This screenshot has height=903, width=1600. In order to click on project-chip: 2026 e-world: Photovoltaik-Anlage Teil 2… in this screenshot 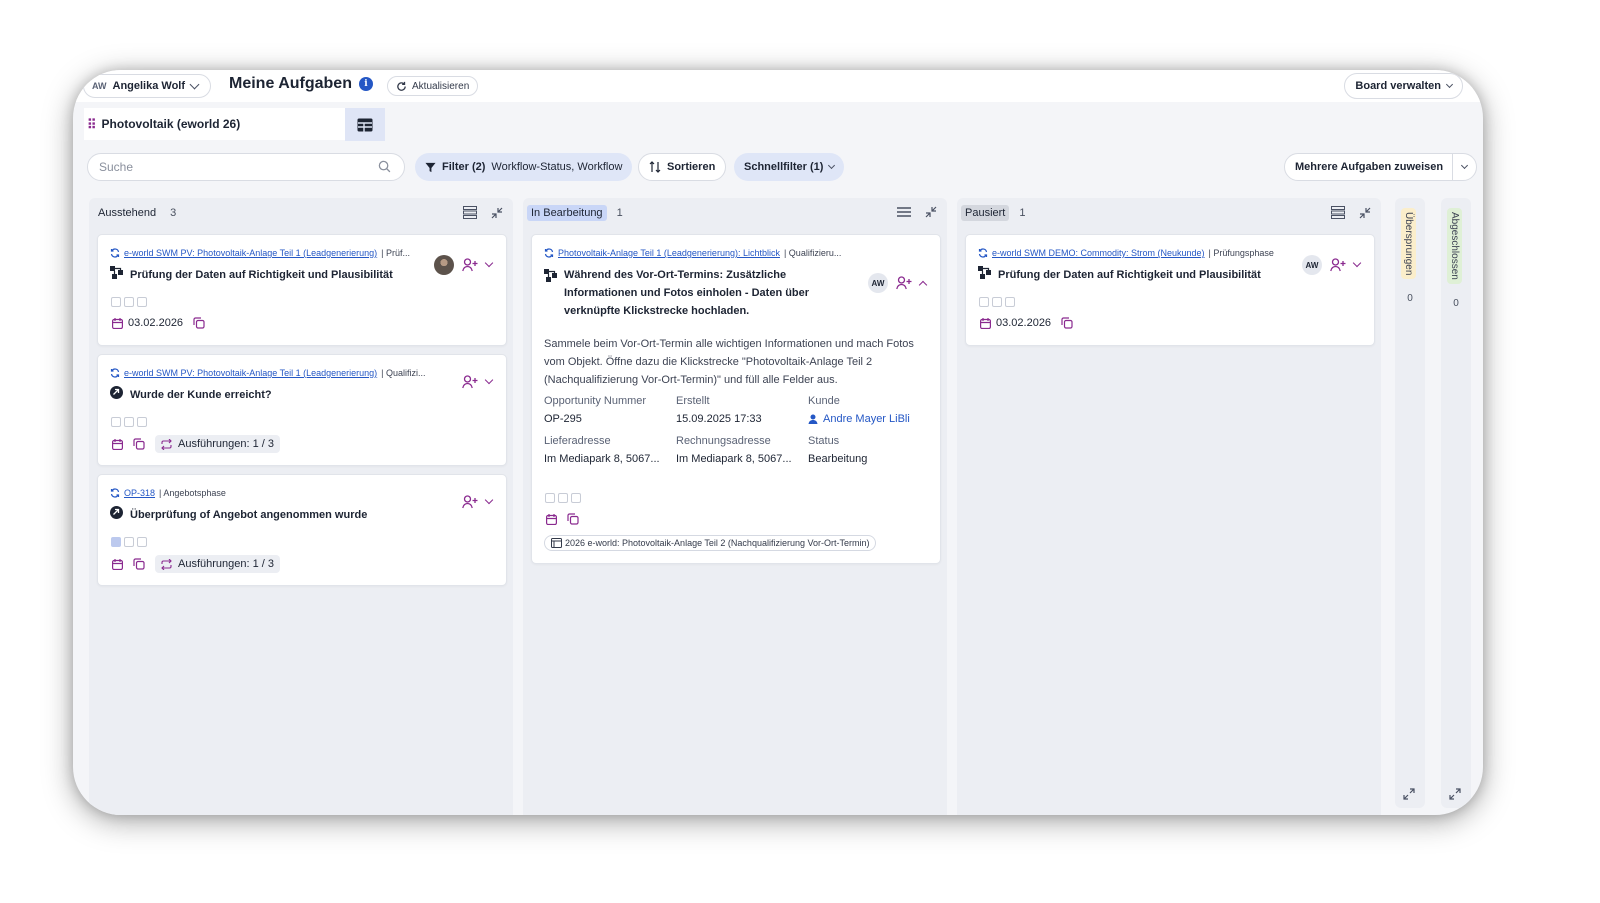, I will do `click(710, 543)`.